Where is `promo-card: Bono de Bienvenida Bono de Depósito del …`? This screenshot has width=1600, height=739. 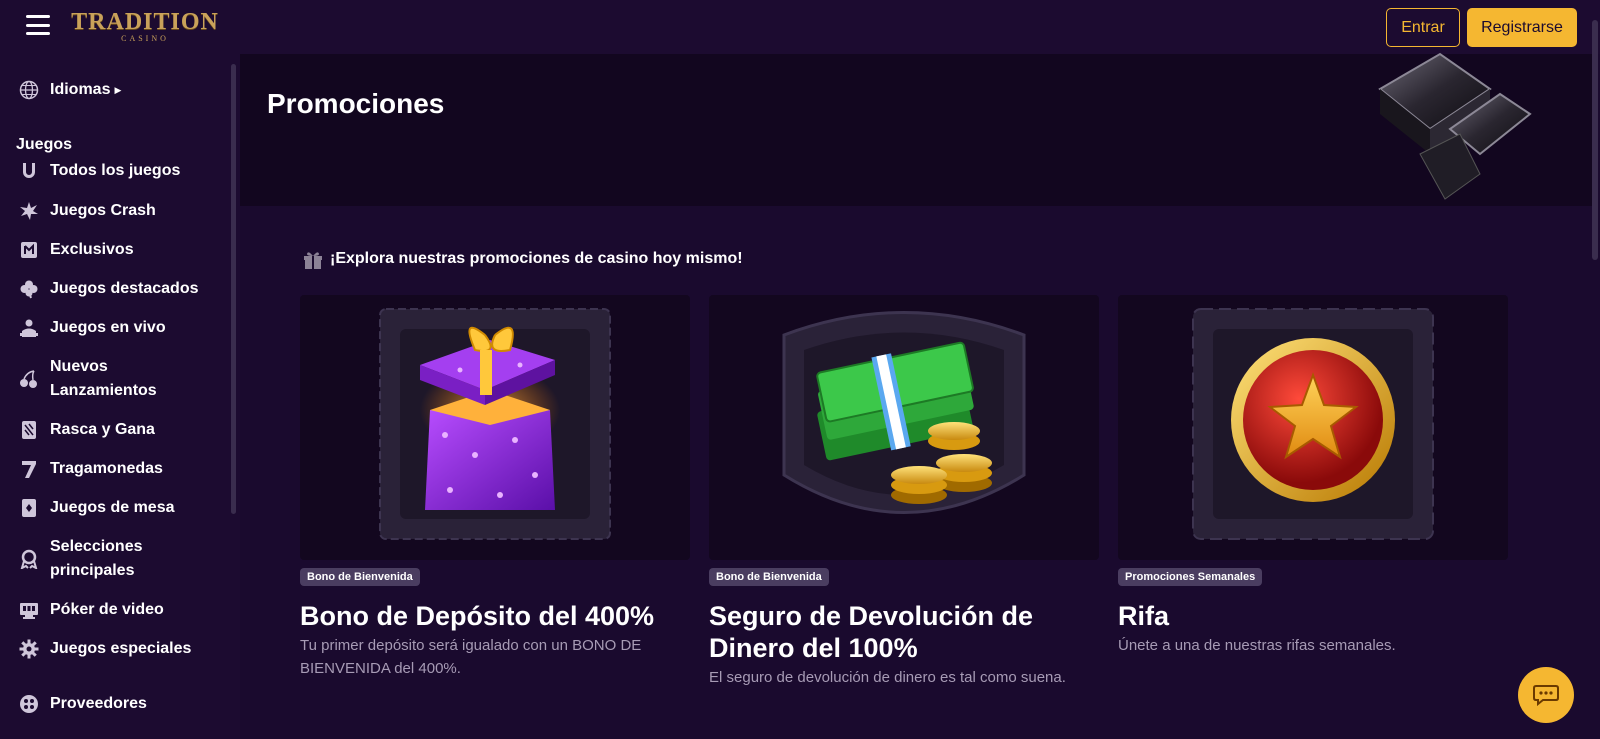
promo-card: Bono de Bienvenida Bono de Depósito del … is located at coordinates (495, 487).